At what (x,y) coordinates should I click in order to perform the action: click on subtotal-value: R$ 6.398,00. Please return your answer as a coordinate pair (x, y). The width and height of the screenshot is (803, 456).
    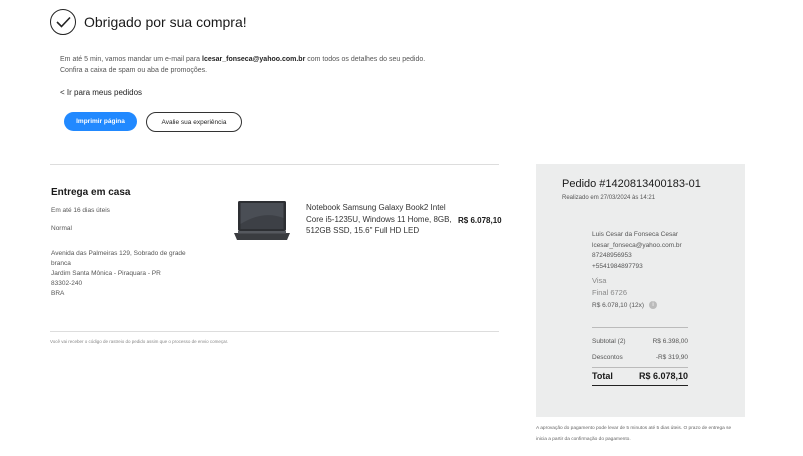
    Looking at the image, I should click on (670, 341).